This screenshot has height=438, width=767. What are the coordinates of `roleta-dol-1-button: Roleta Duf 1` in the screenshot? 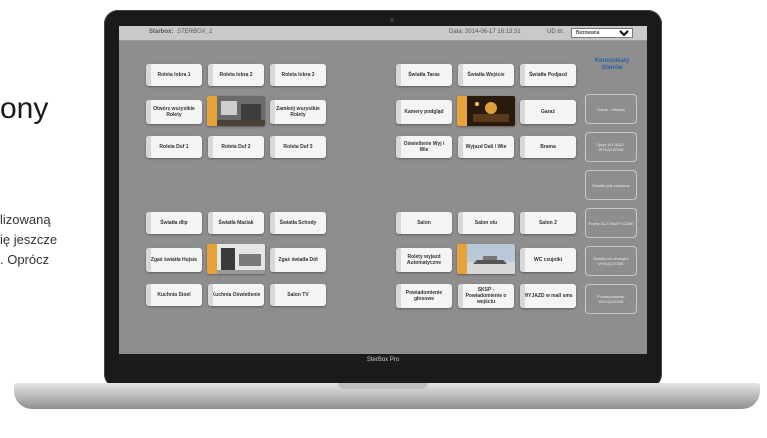 It's located at (174, 147).